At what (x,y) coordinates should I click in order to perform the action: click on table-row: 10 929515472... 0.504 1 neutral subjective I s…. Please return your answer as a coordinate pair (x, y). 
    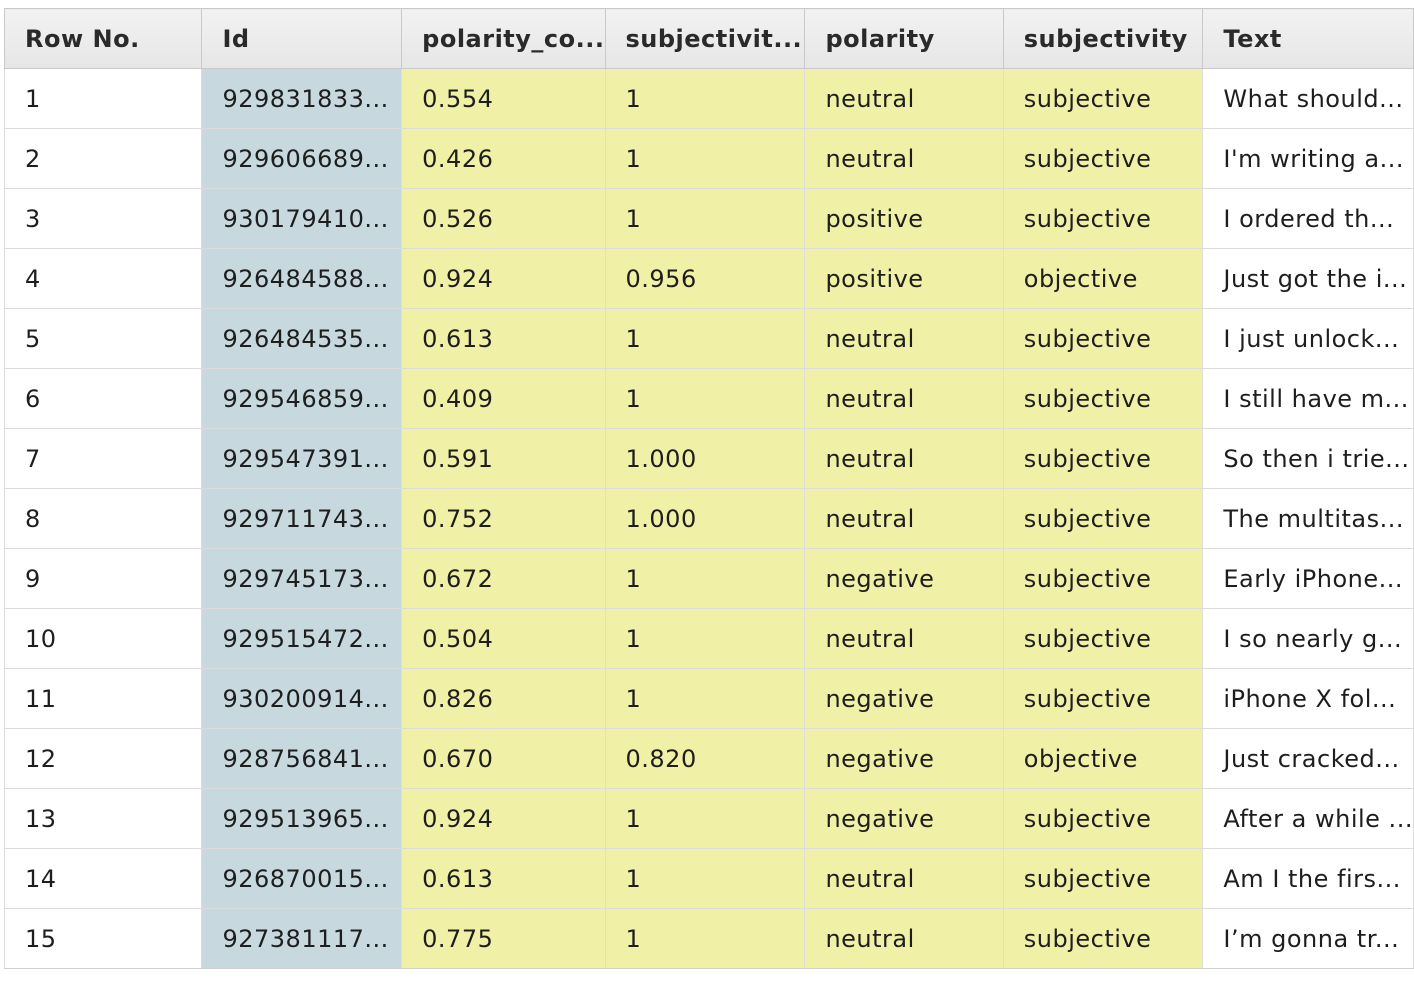
    Looking at the image, I should click on (708, 638).